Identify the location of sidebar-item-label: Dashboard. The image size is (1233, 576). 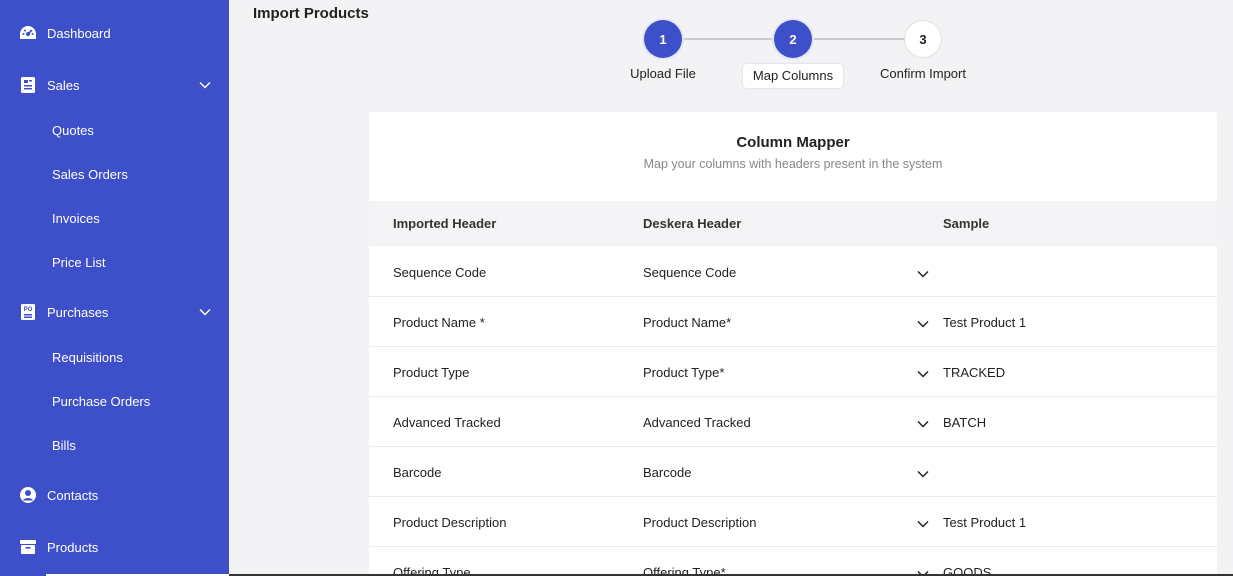
(79, 33).